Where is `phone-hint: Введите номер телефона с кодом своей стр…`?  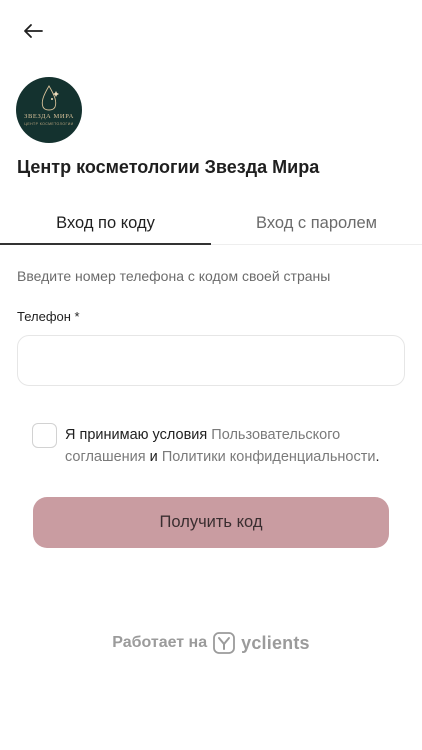
phone-hint: Введите номер телефона с кодом своей стр… is located at coordinates (174, 276).